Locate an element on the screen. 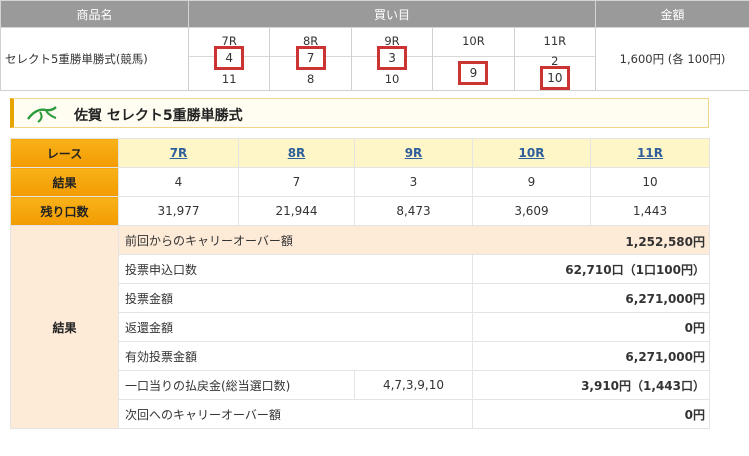 Image resolution: width=749 pixels, height=456 pixels. bet-column: 8R 7 8 is located at coordinates (310, 59).